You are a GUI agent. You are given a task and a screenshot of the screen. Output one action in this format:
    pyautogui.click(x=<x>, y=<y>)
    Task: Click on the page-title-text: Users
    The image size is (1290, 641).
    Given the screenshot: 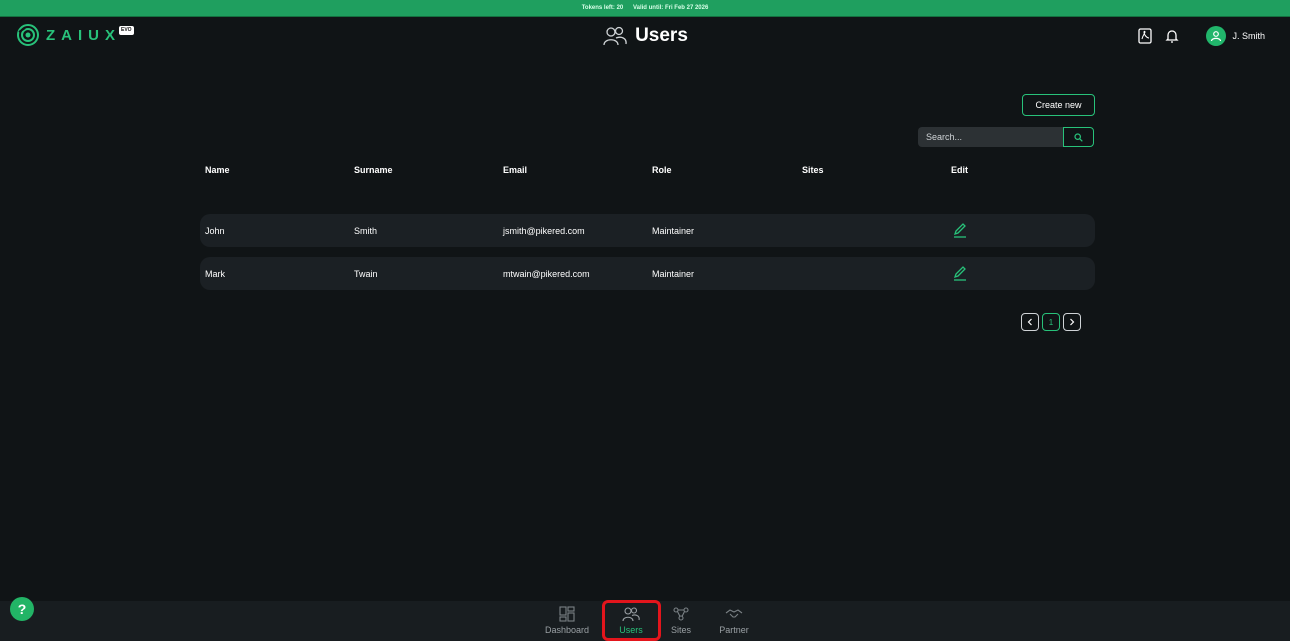 What is the action you would take?
    pyautogui.click(x=661, y=35)
    